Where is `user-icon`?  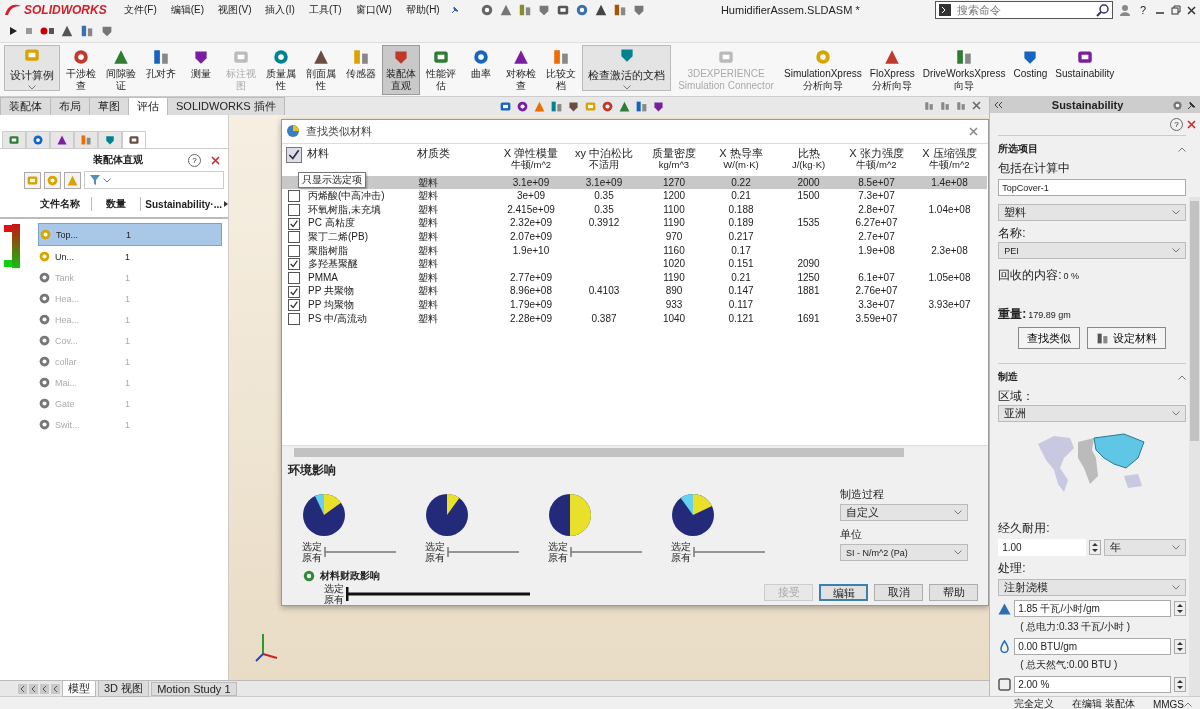
user-icon is located at coordinates (1124, 10).